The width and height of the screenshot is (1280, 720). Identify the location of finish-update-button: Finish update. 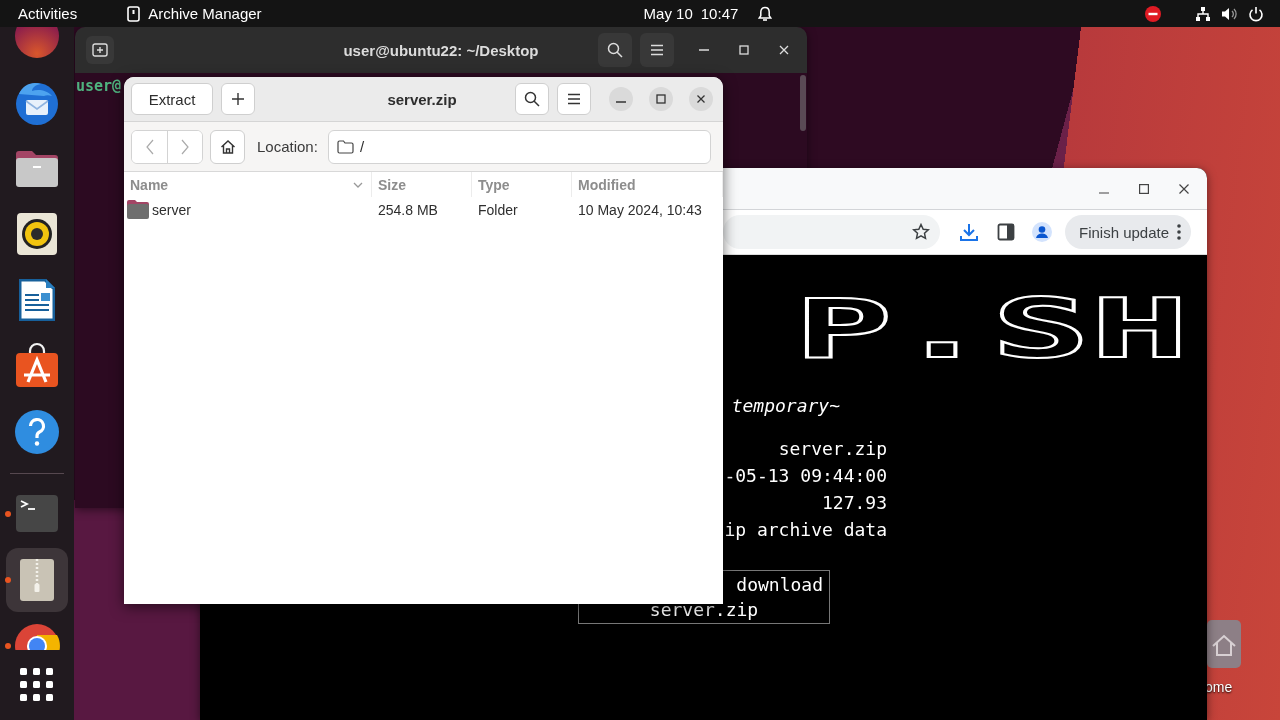
(1128, 232).